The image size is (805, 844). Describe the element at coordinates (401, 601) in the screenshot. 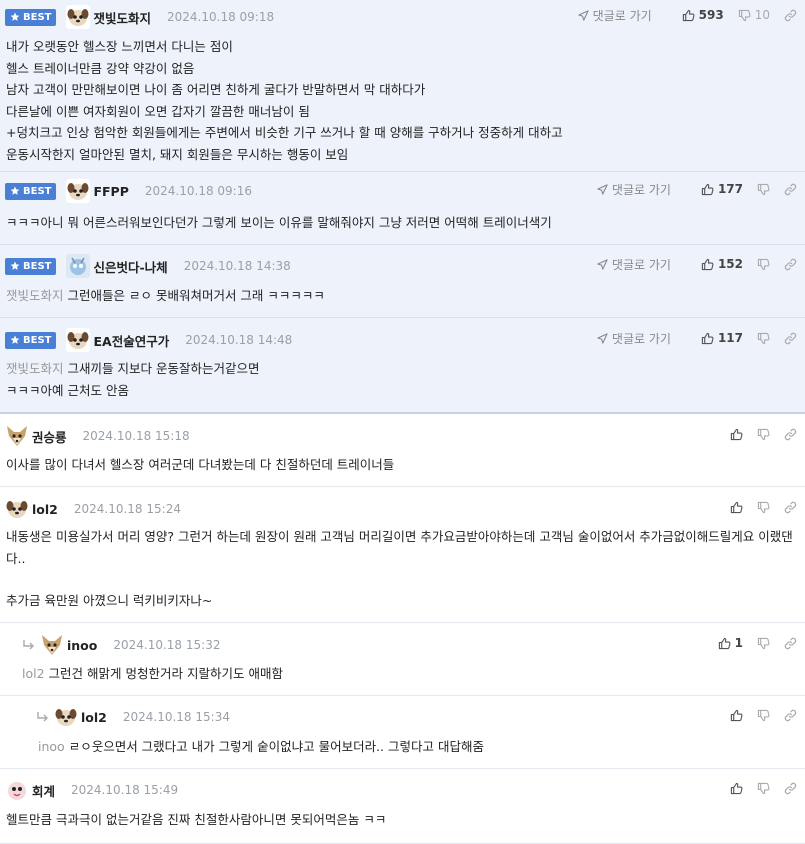

I see `comment-line: 추가금 육만원 아꼈으니 럭키비키자나~` at that location.